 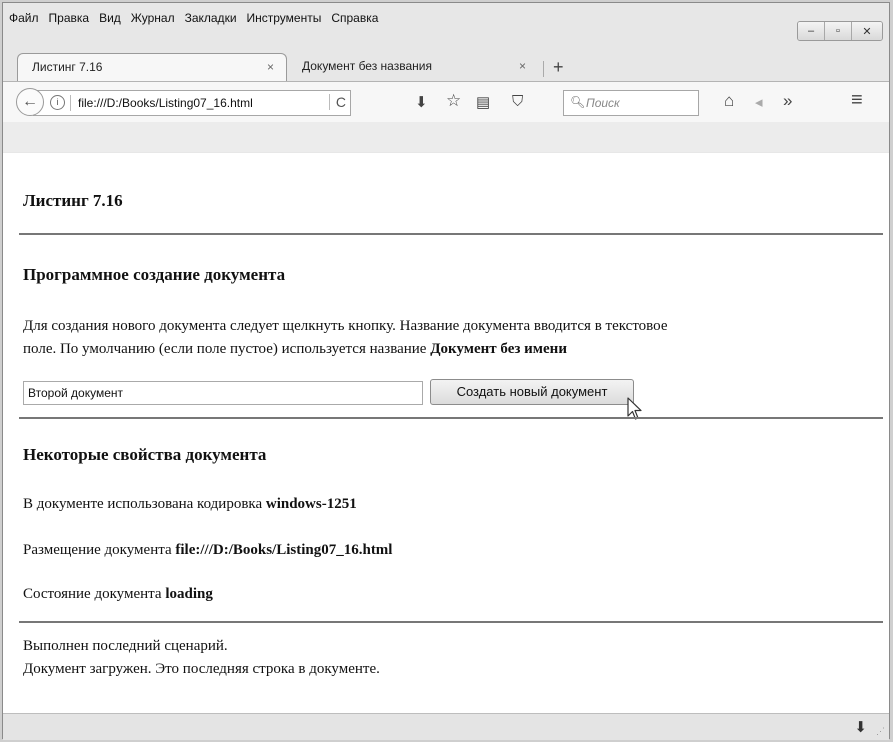 I want to click on page-title: Листинг 7.16, so click(x=73, y=200).